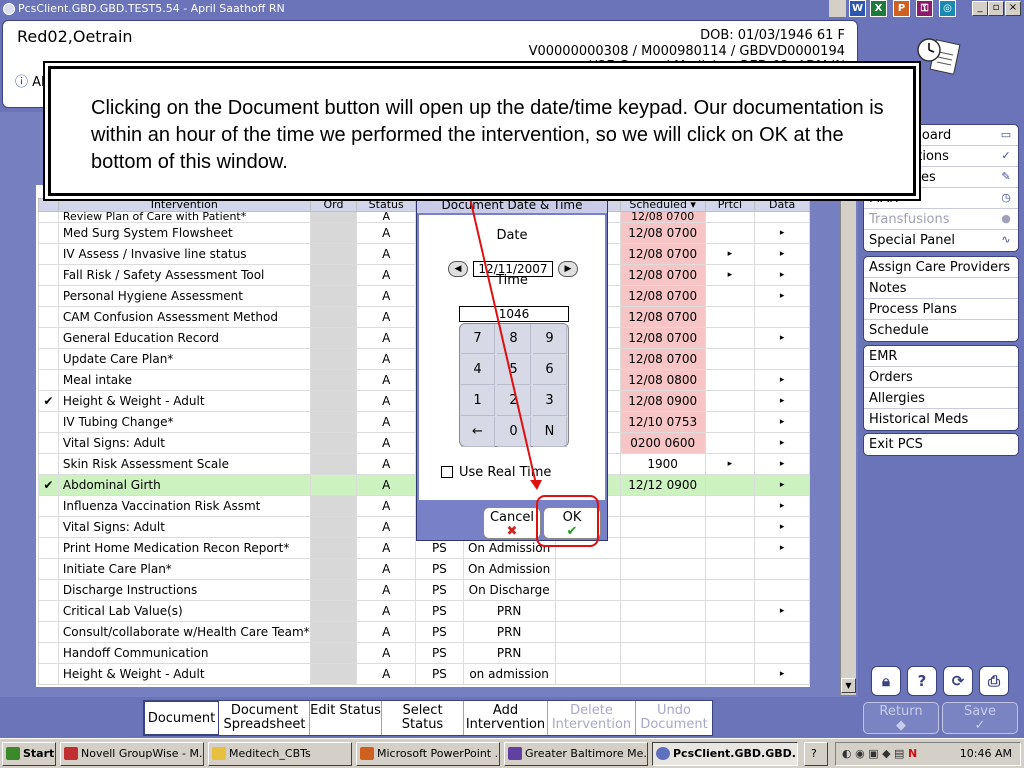 Image resolution: width=1024 pixels, height=768 pixels. Describe the element at coordinates (879, 754) in the screenshot. I see `tray-icons: ◐ ◉ ▣ ◆ ▤ N` at that location.